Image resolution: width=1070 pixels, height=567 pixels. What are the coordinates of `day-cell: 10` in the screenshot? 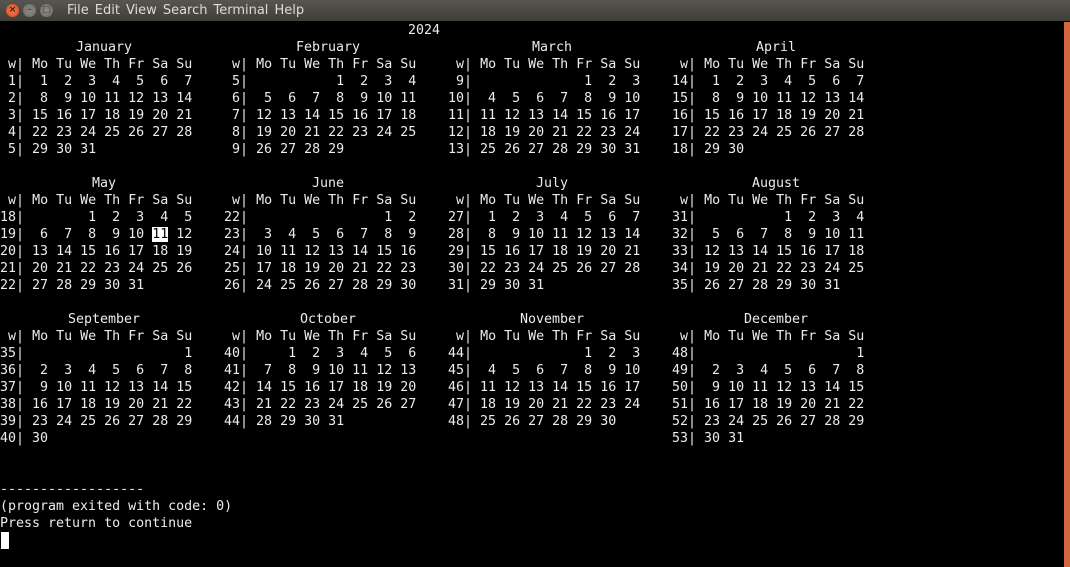 It's located at (384, 98).